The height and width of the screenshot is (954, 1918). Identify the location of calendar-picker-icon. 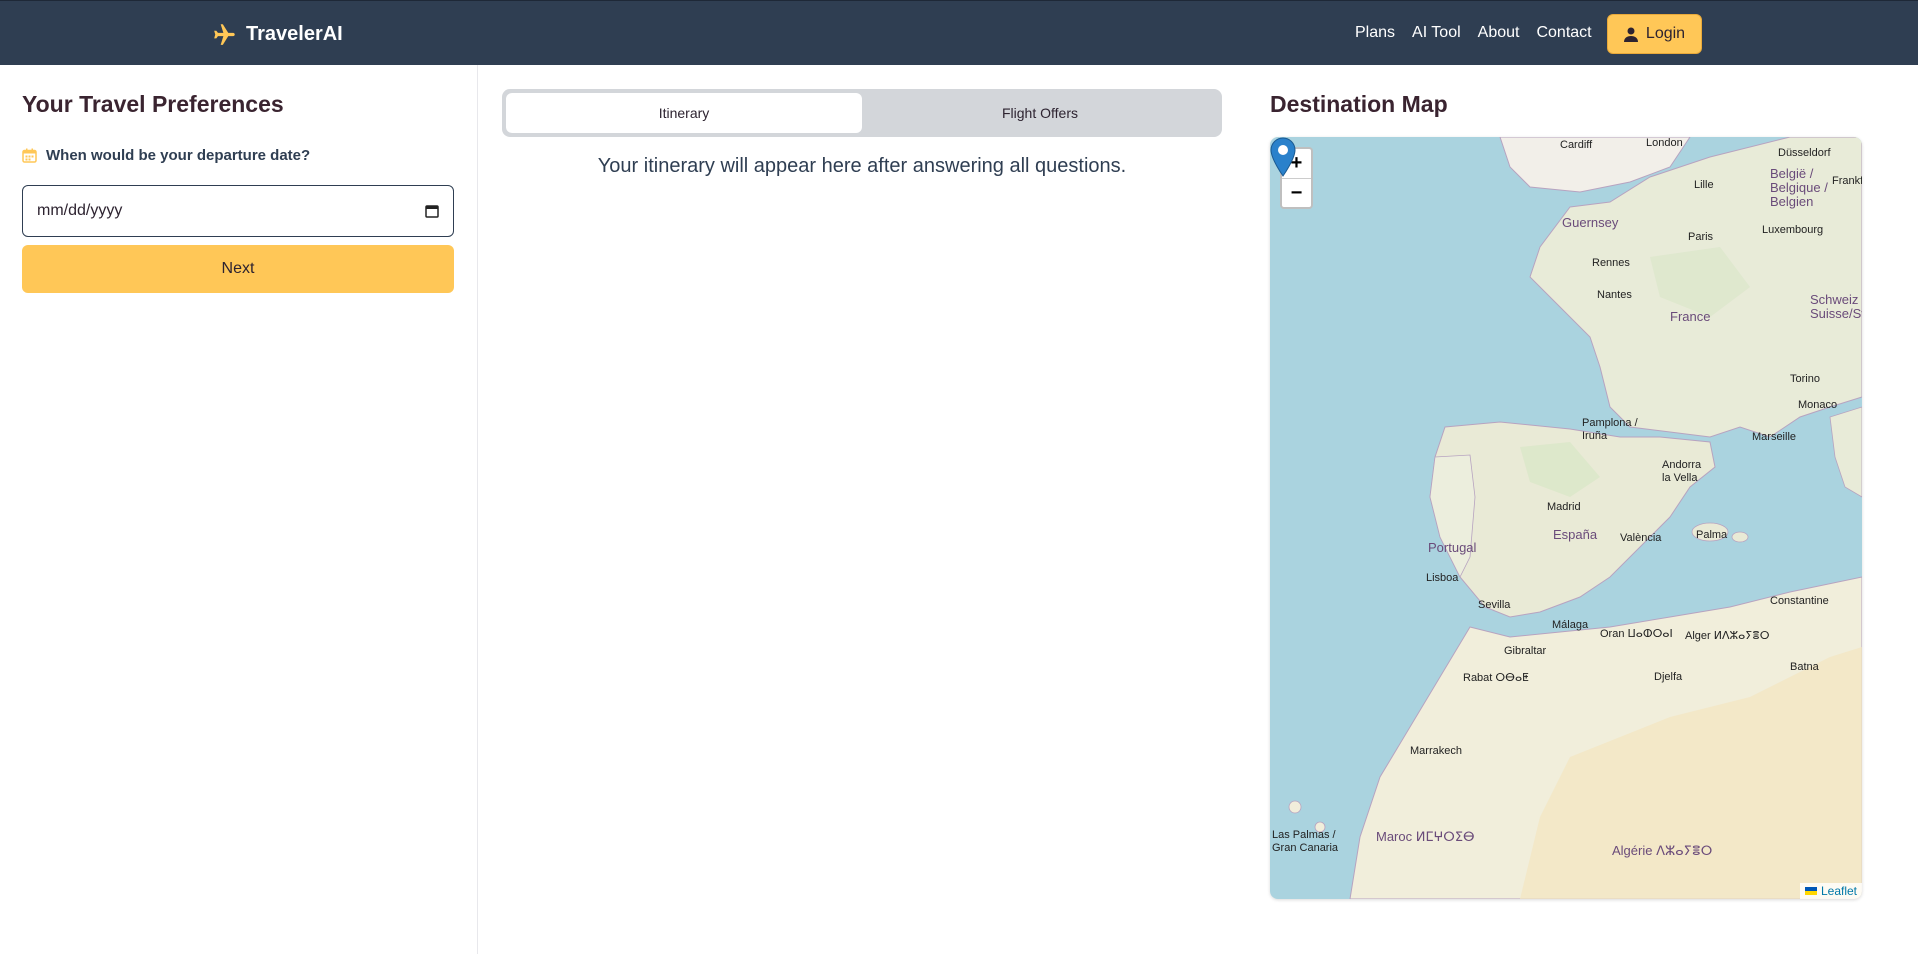
(432, 211).